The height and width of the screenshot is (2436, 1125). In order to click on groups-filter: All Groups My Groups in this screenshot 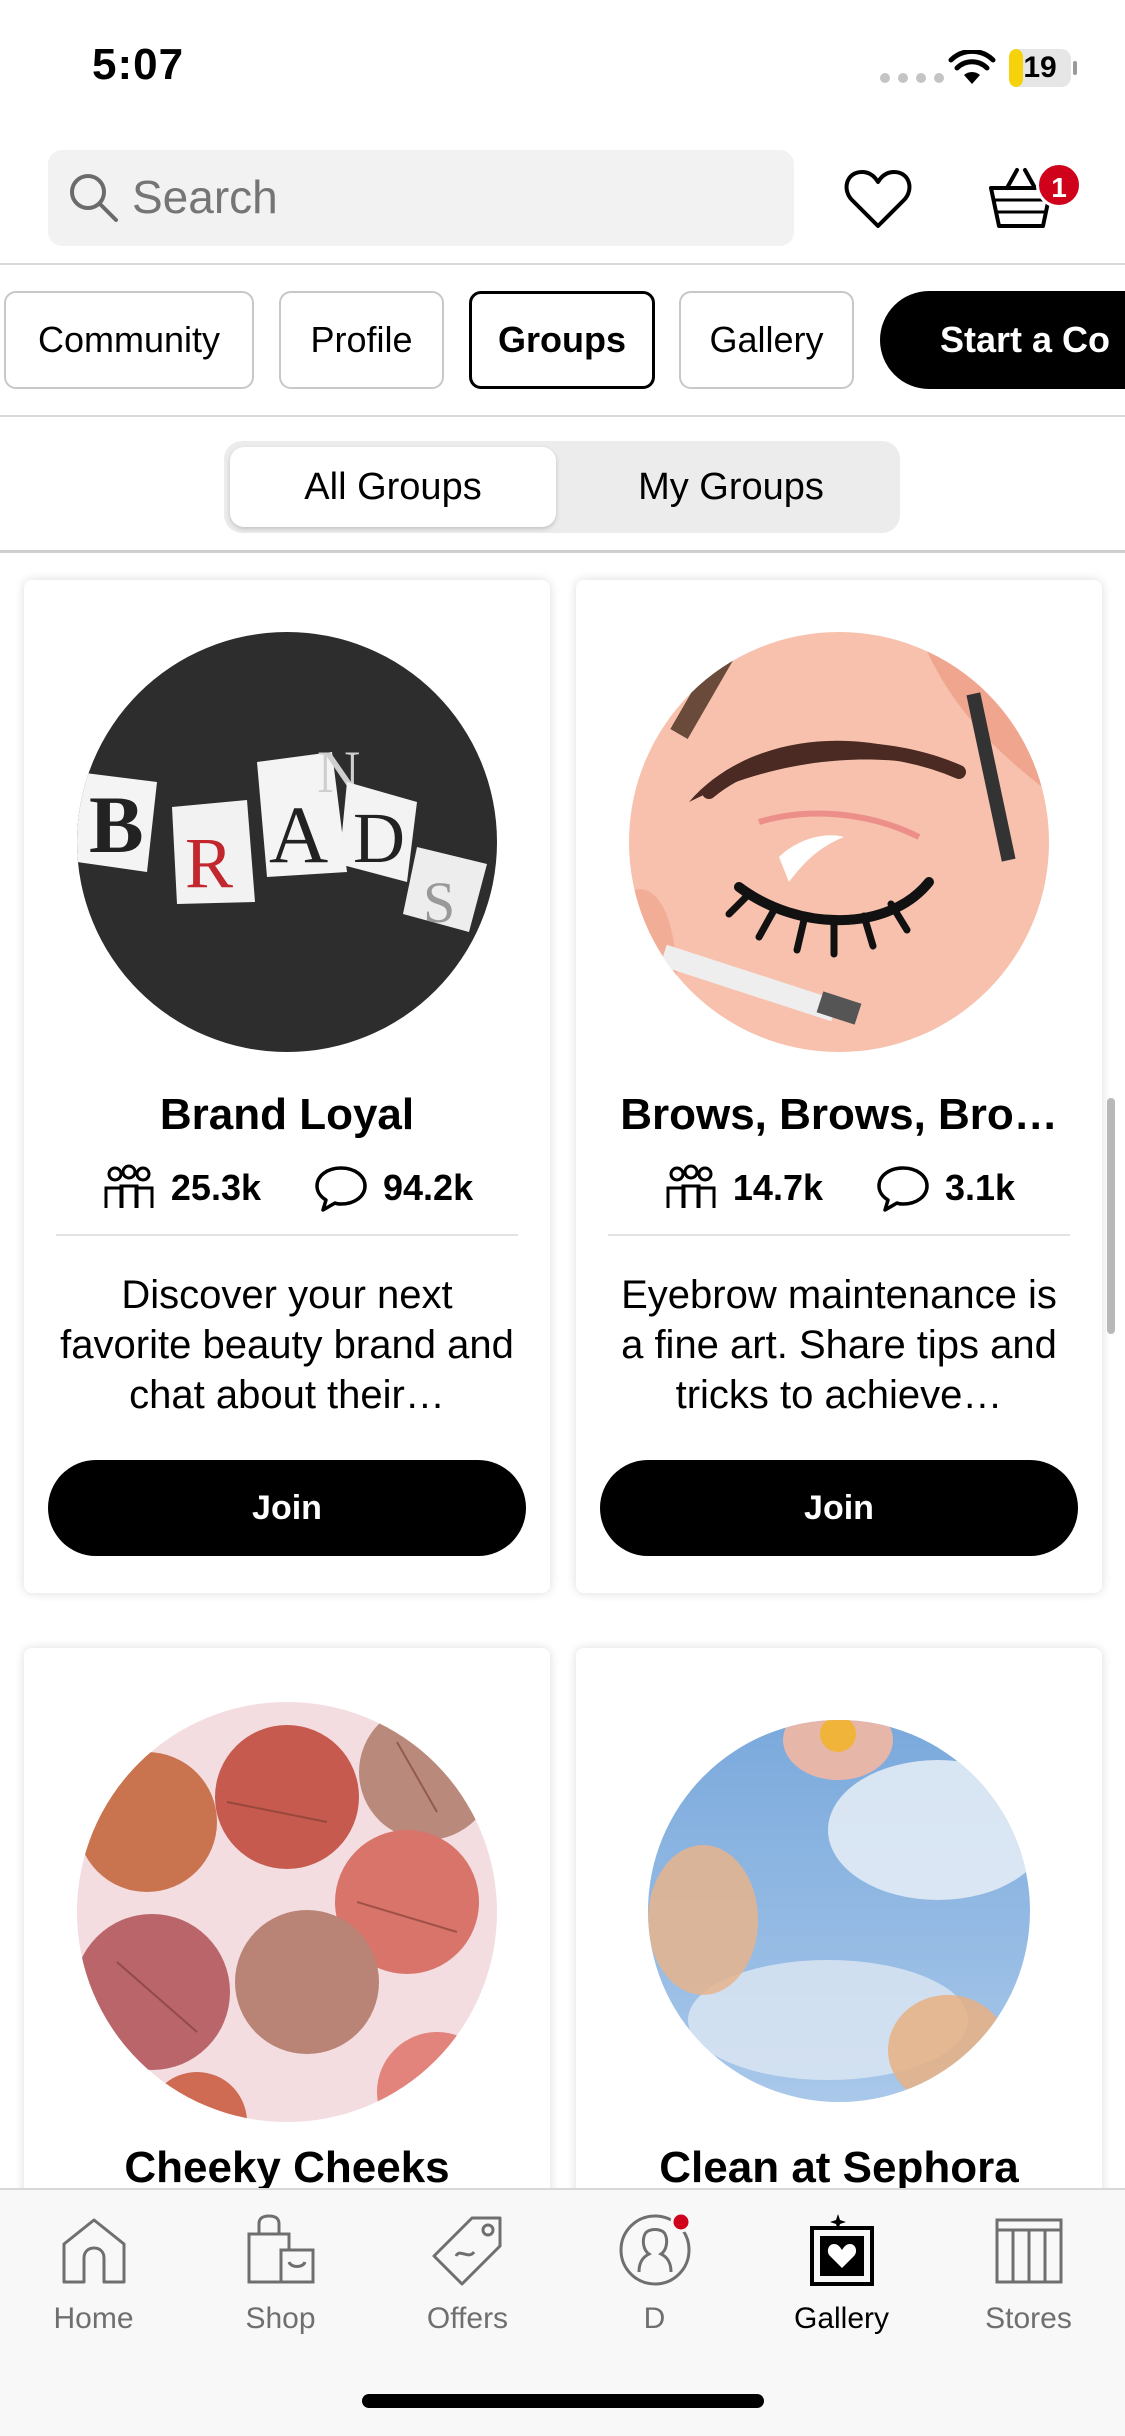, I will do `click(562, 486)`.